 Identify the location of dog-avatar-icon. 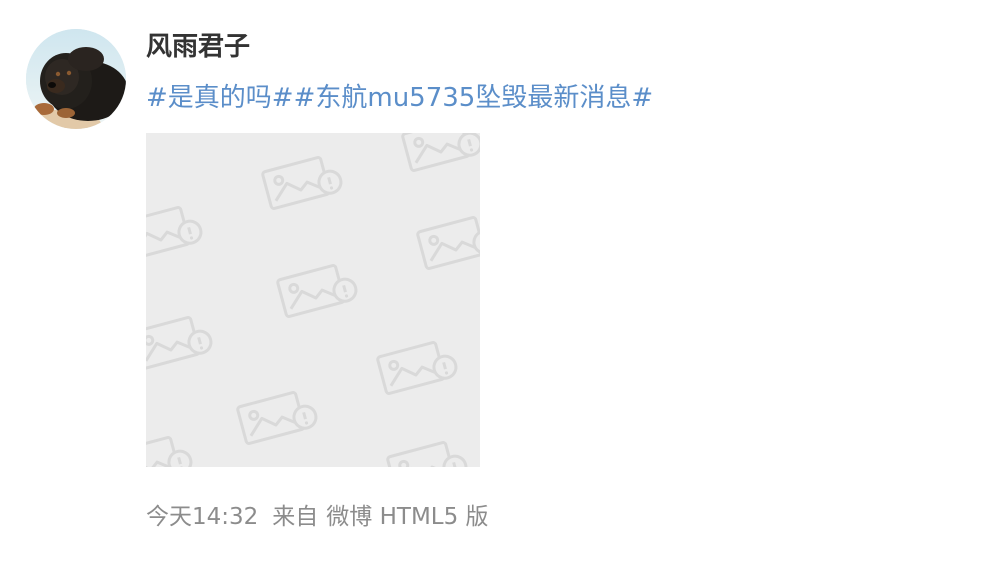
(76, 79).